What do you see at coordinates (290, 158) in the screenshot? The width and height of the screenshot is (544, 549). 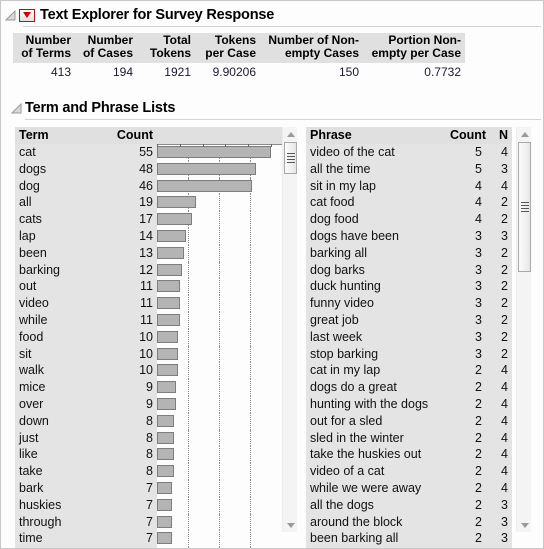 I see `term-scroll-thumb` at bounding box center [290, 158].